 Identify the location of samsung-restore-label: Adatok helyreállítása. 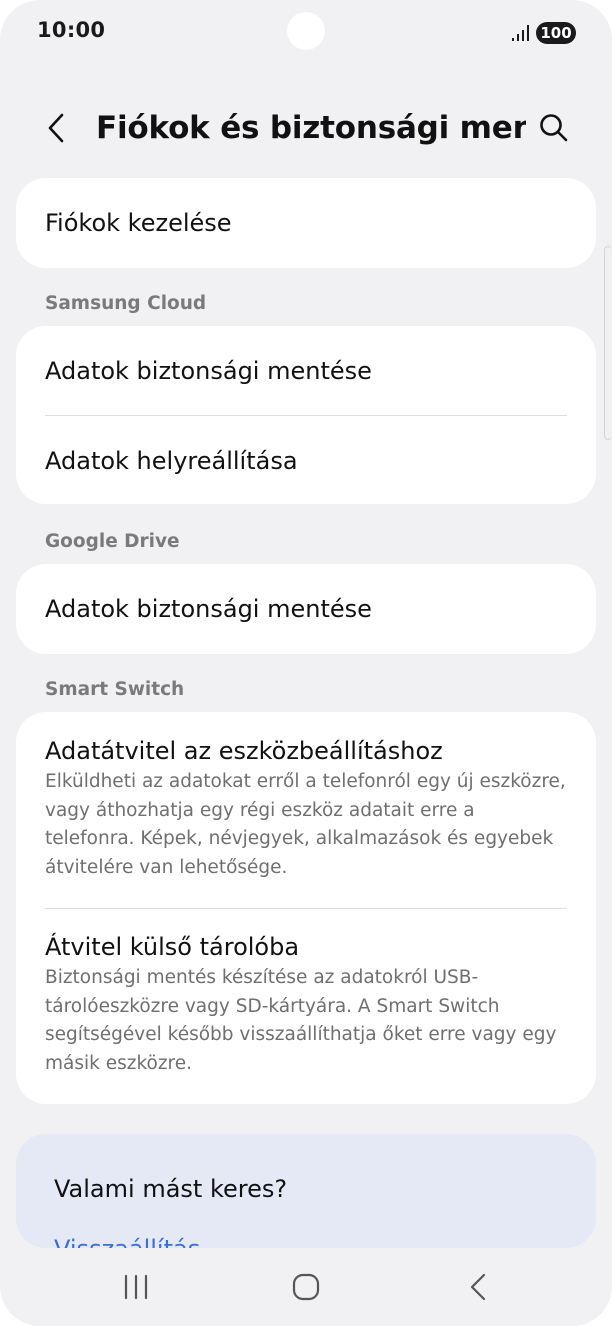
(171, 461).